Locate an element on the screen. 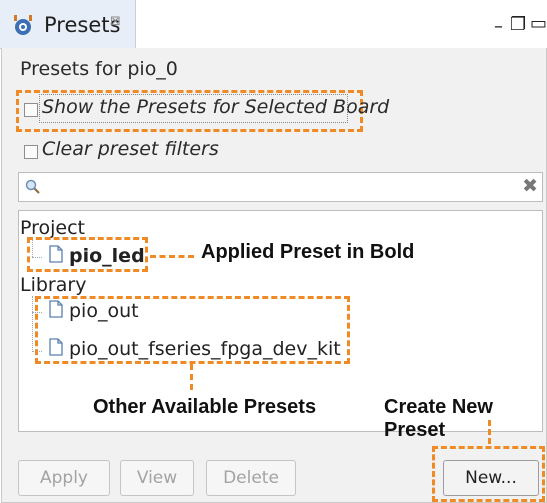  tree-item-pio-led: pio_led is located at coordinates (107, 256).